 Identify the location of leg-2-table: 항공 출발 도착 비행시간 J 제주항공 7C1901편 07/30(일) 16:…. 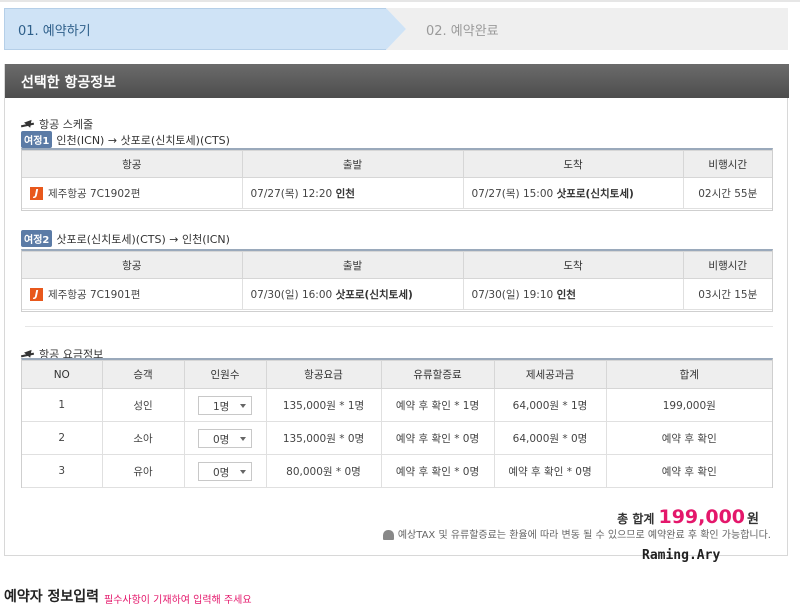
(397, 280).